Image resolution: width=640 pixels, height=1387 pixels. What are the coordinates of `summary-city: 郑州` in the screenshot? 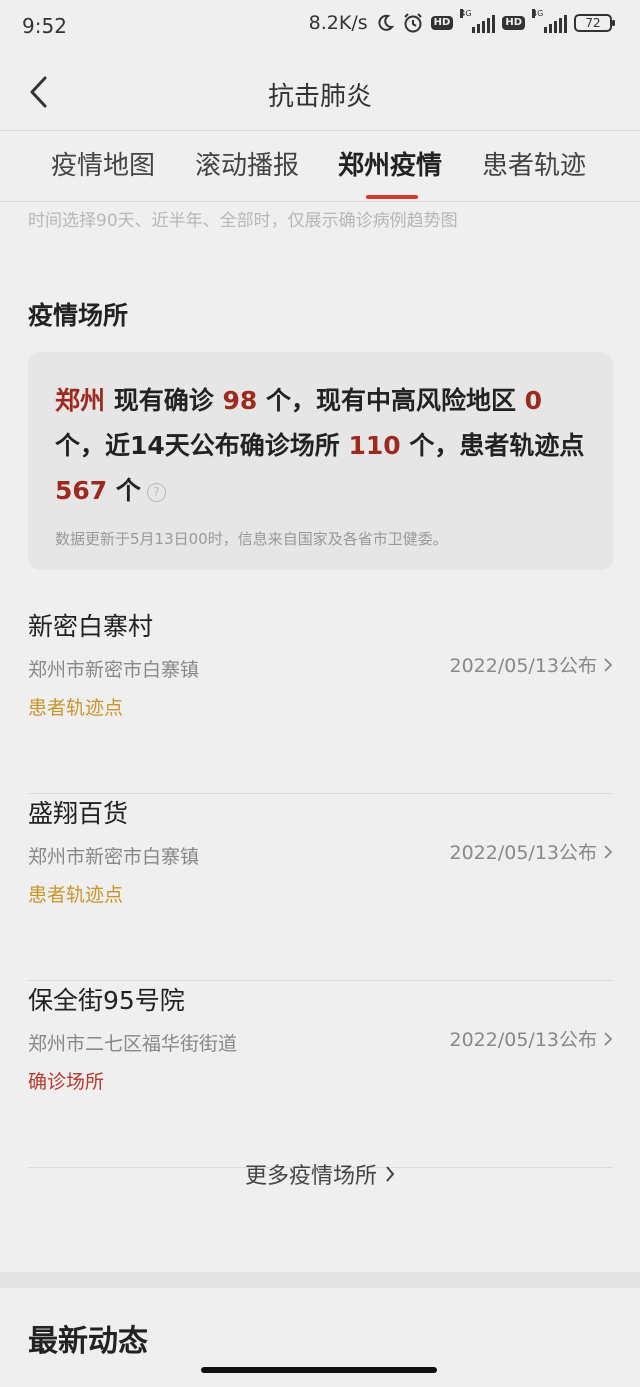 It's located at (80, 400).